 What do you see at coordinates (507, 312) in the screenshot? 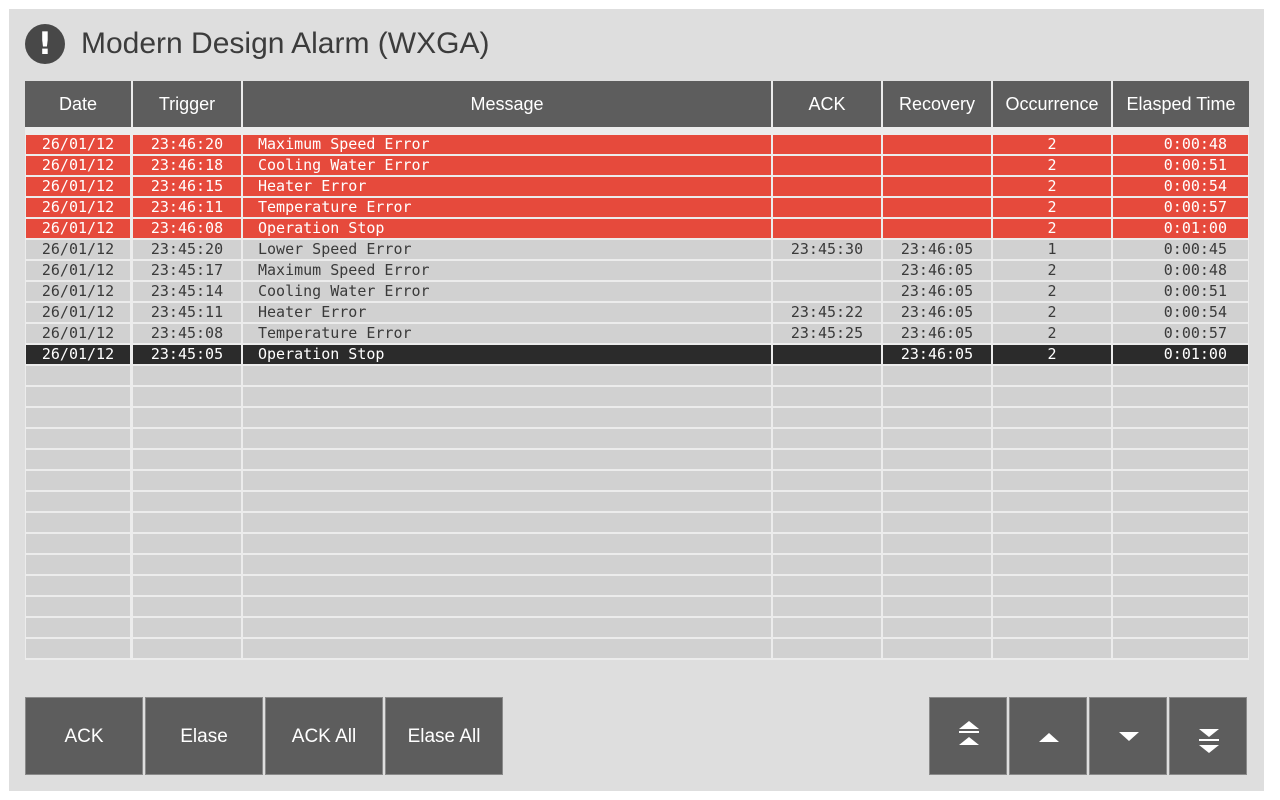
I see `cell-message: Heater Error` at bounding box center [507, 312].